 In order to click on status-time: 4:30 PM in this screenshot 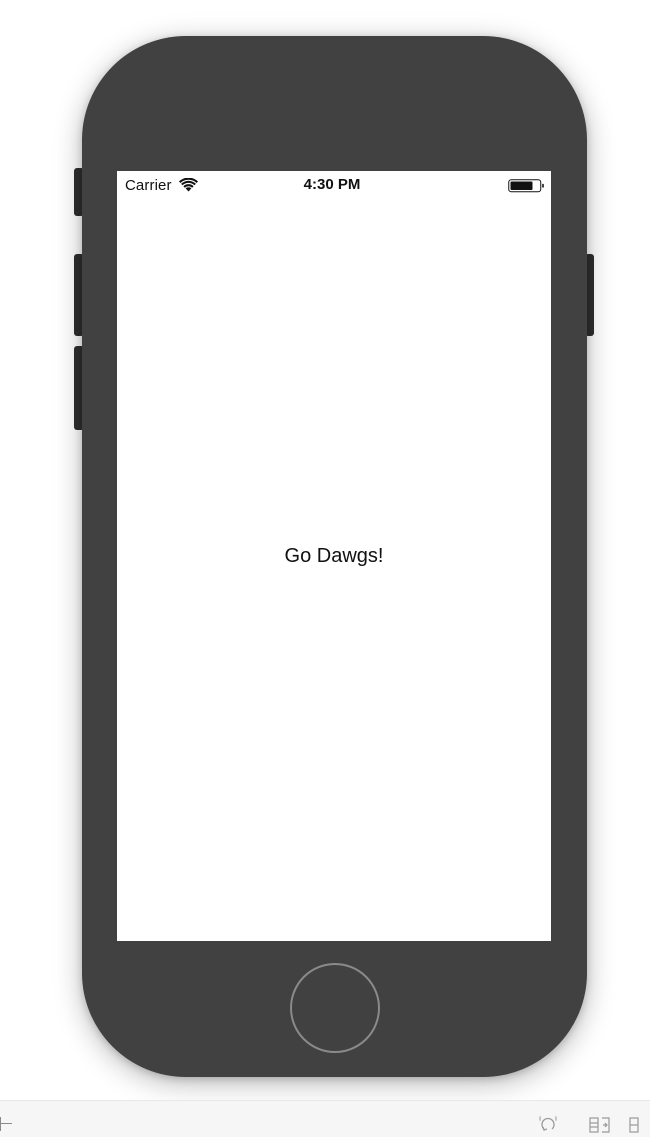, I will do `click(332, 184)`.